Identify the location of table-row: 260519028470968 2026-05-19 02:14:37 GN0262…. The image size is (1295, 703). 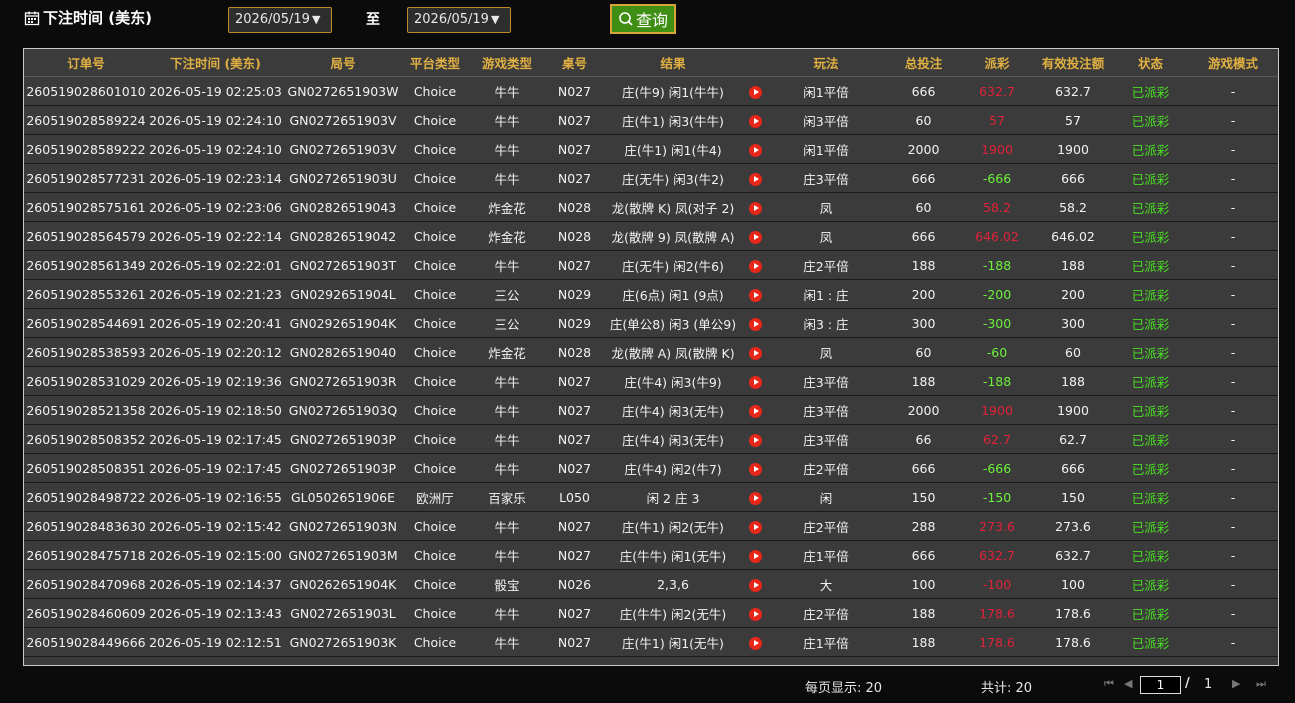
(651, 584).